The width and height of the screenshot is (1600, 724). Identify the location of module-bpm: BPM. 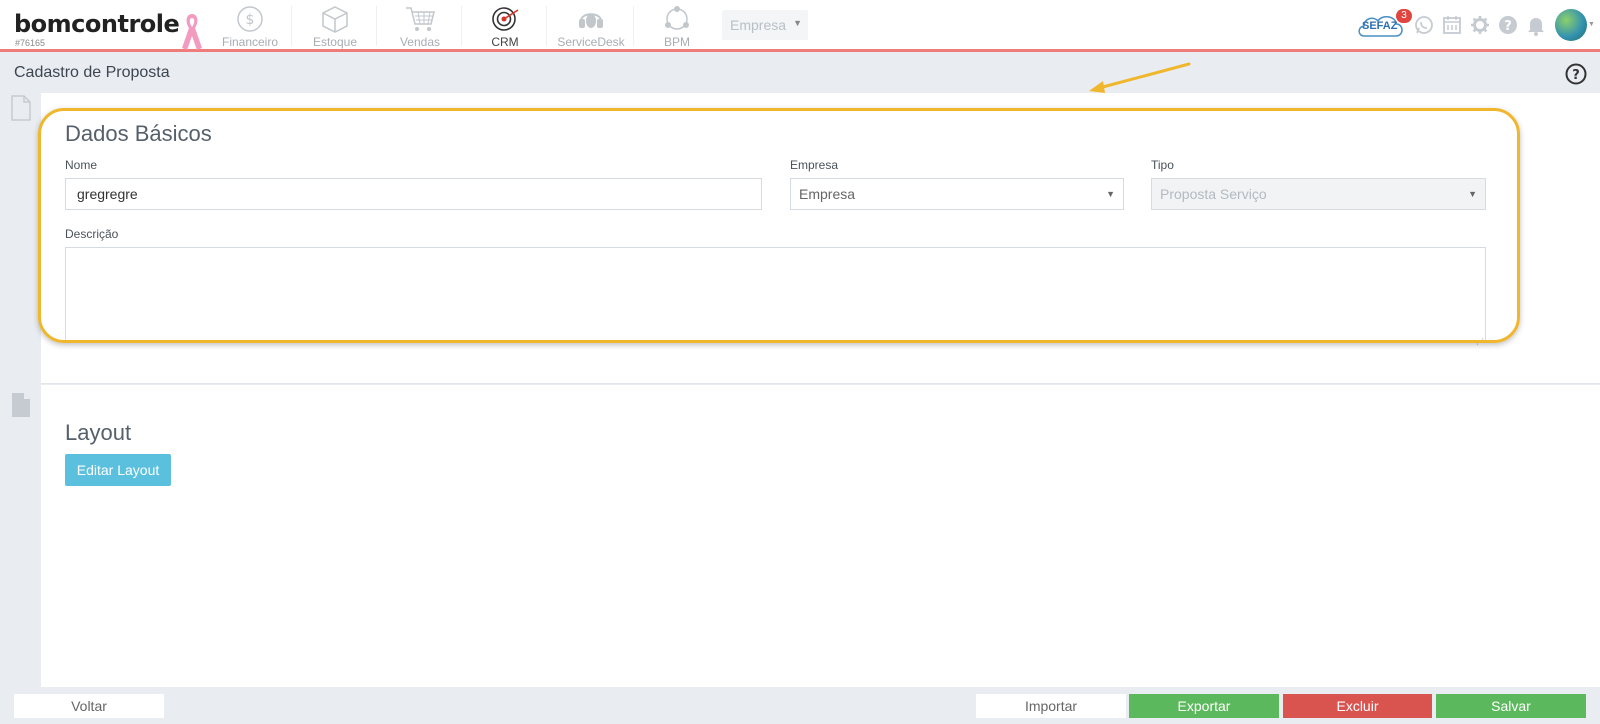
(677, 26).